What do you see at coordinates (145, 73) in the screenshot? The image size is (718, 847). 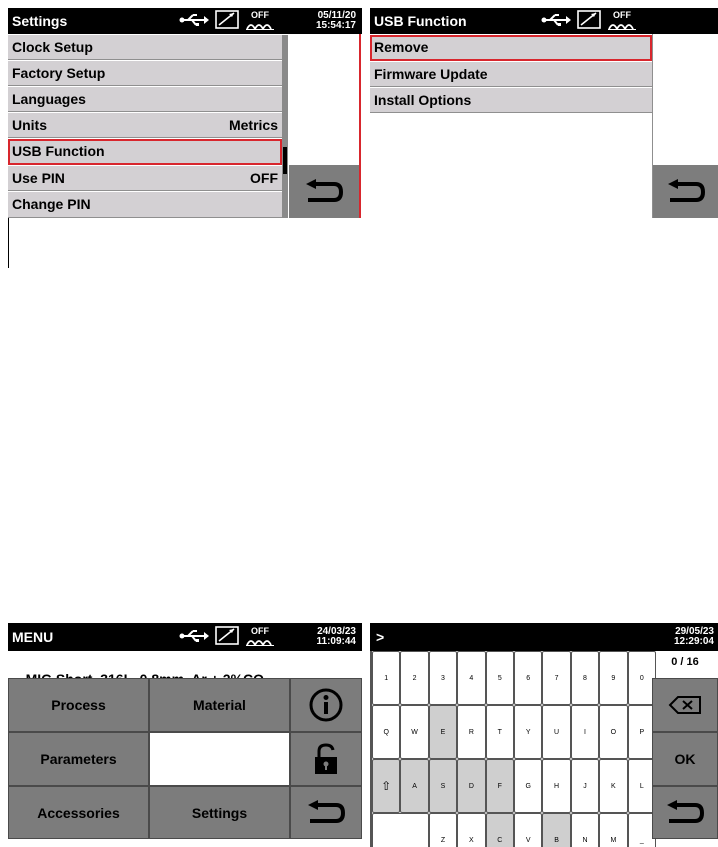 I see `menu-item-factory-setup: Factory Setup` at bounding box center [145, 73].